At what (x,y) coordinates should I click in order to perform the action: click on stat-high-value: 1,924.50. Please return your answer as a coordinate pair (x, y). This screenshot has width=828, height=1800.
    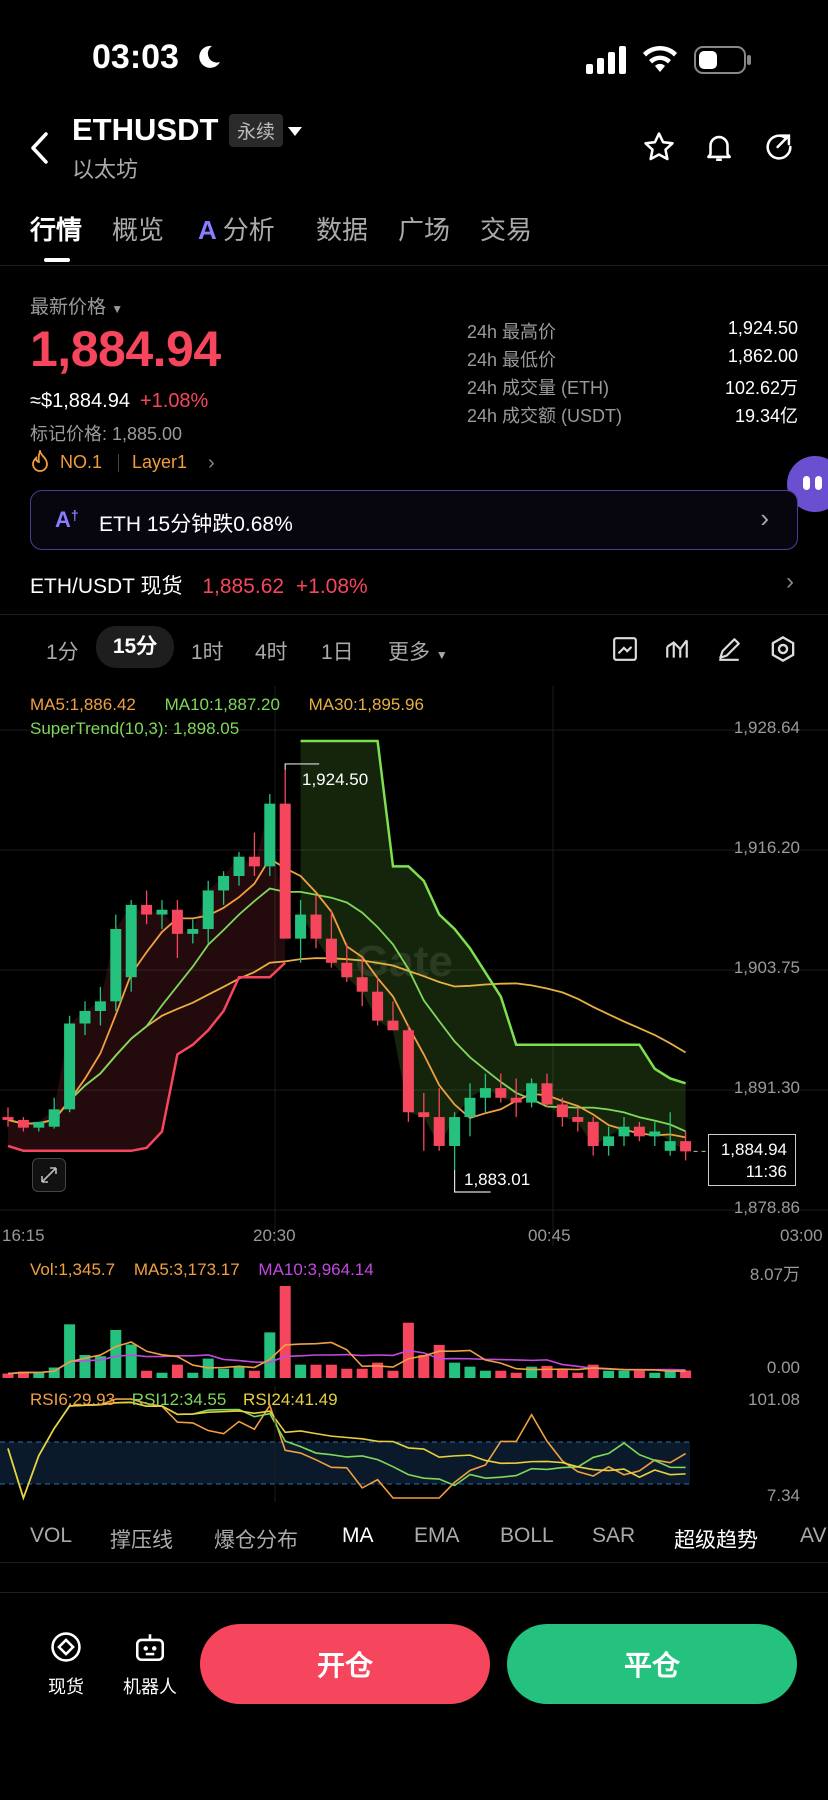
    Looking at the image, I should click on (762, 328).